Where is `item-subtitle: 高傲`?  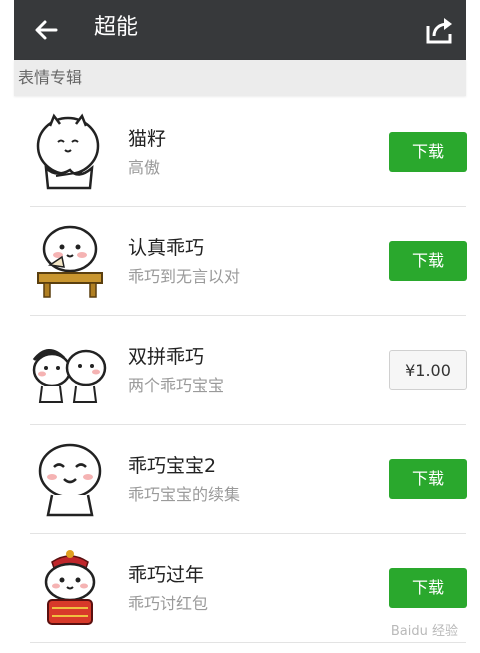 item-subtitle: 高傲 is located at coordinates (144, 167).